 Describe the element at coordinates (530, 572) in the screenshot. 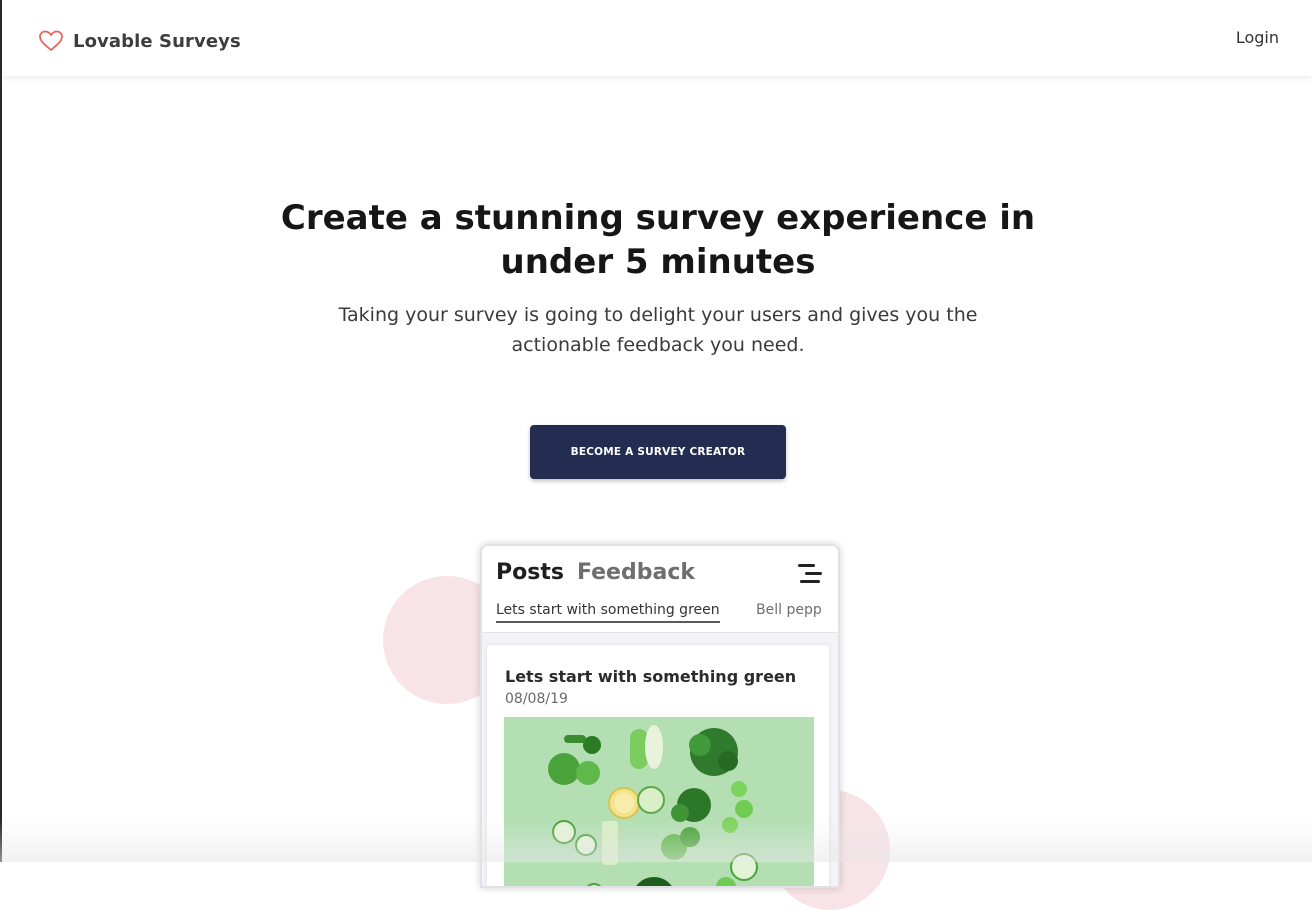

I see `tab-posts: Posts` at that location.